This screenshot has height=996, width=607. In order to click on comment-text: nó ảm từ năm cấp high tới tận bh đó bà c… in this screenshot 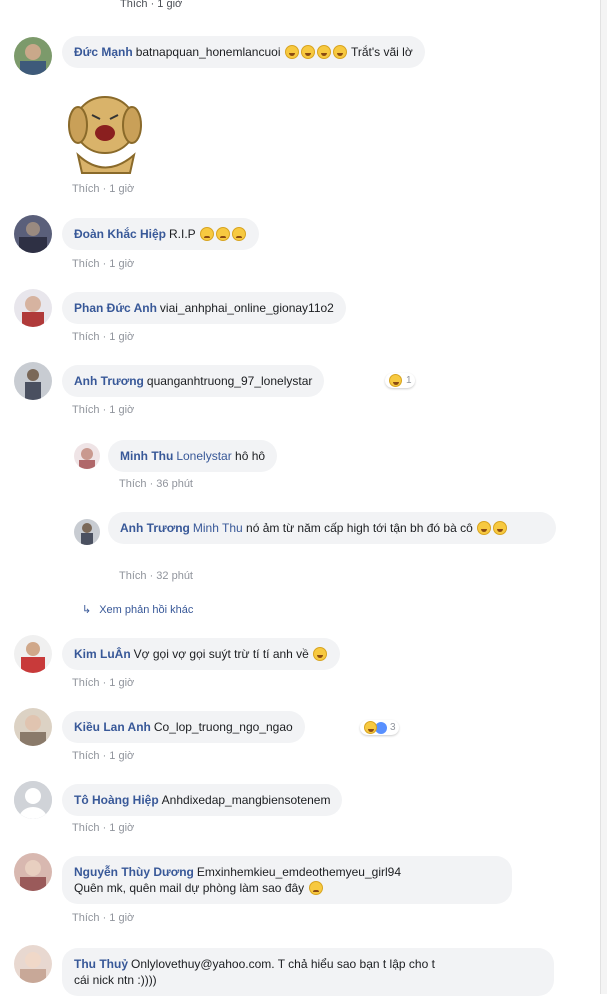, I will do `click(359, 528)`.